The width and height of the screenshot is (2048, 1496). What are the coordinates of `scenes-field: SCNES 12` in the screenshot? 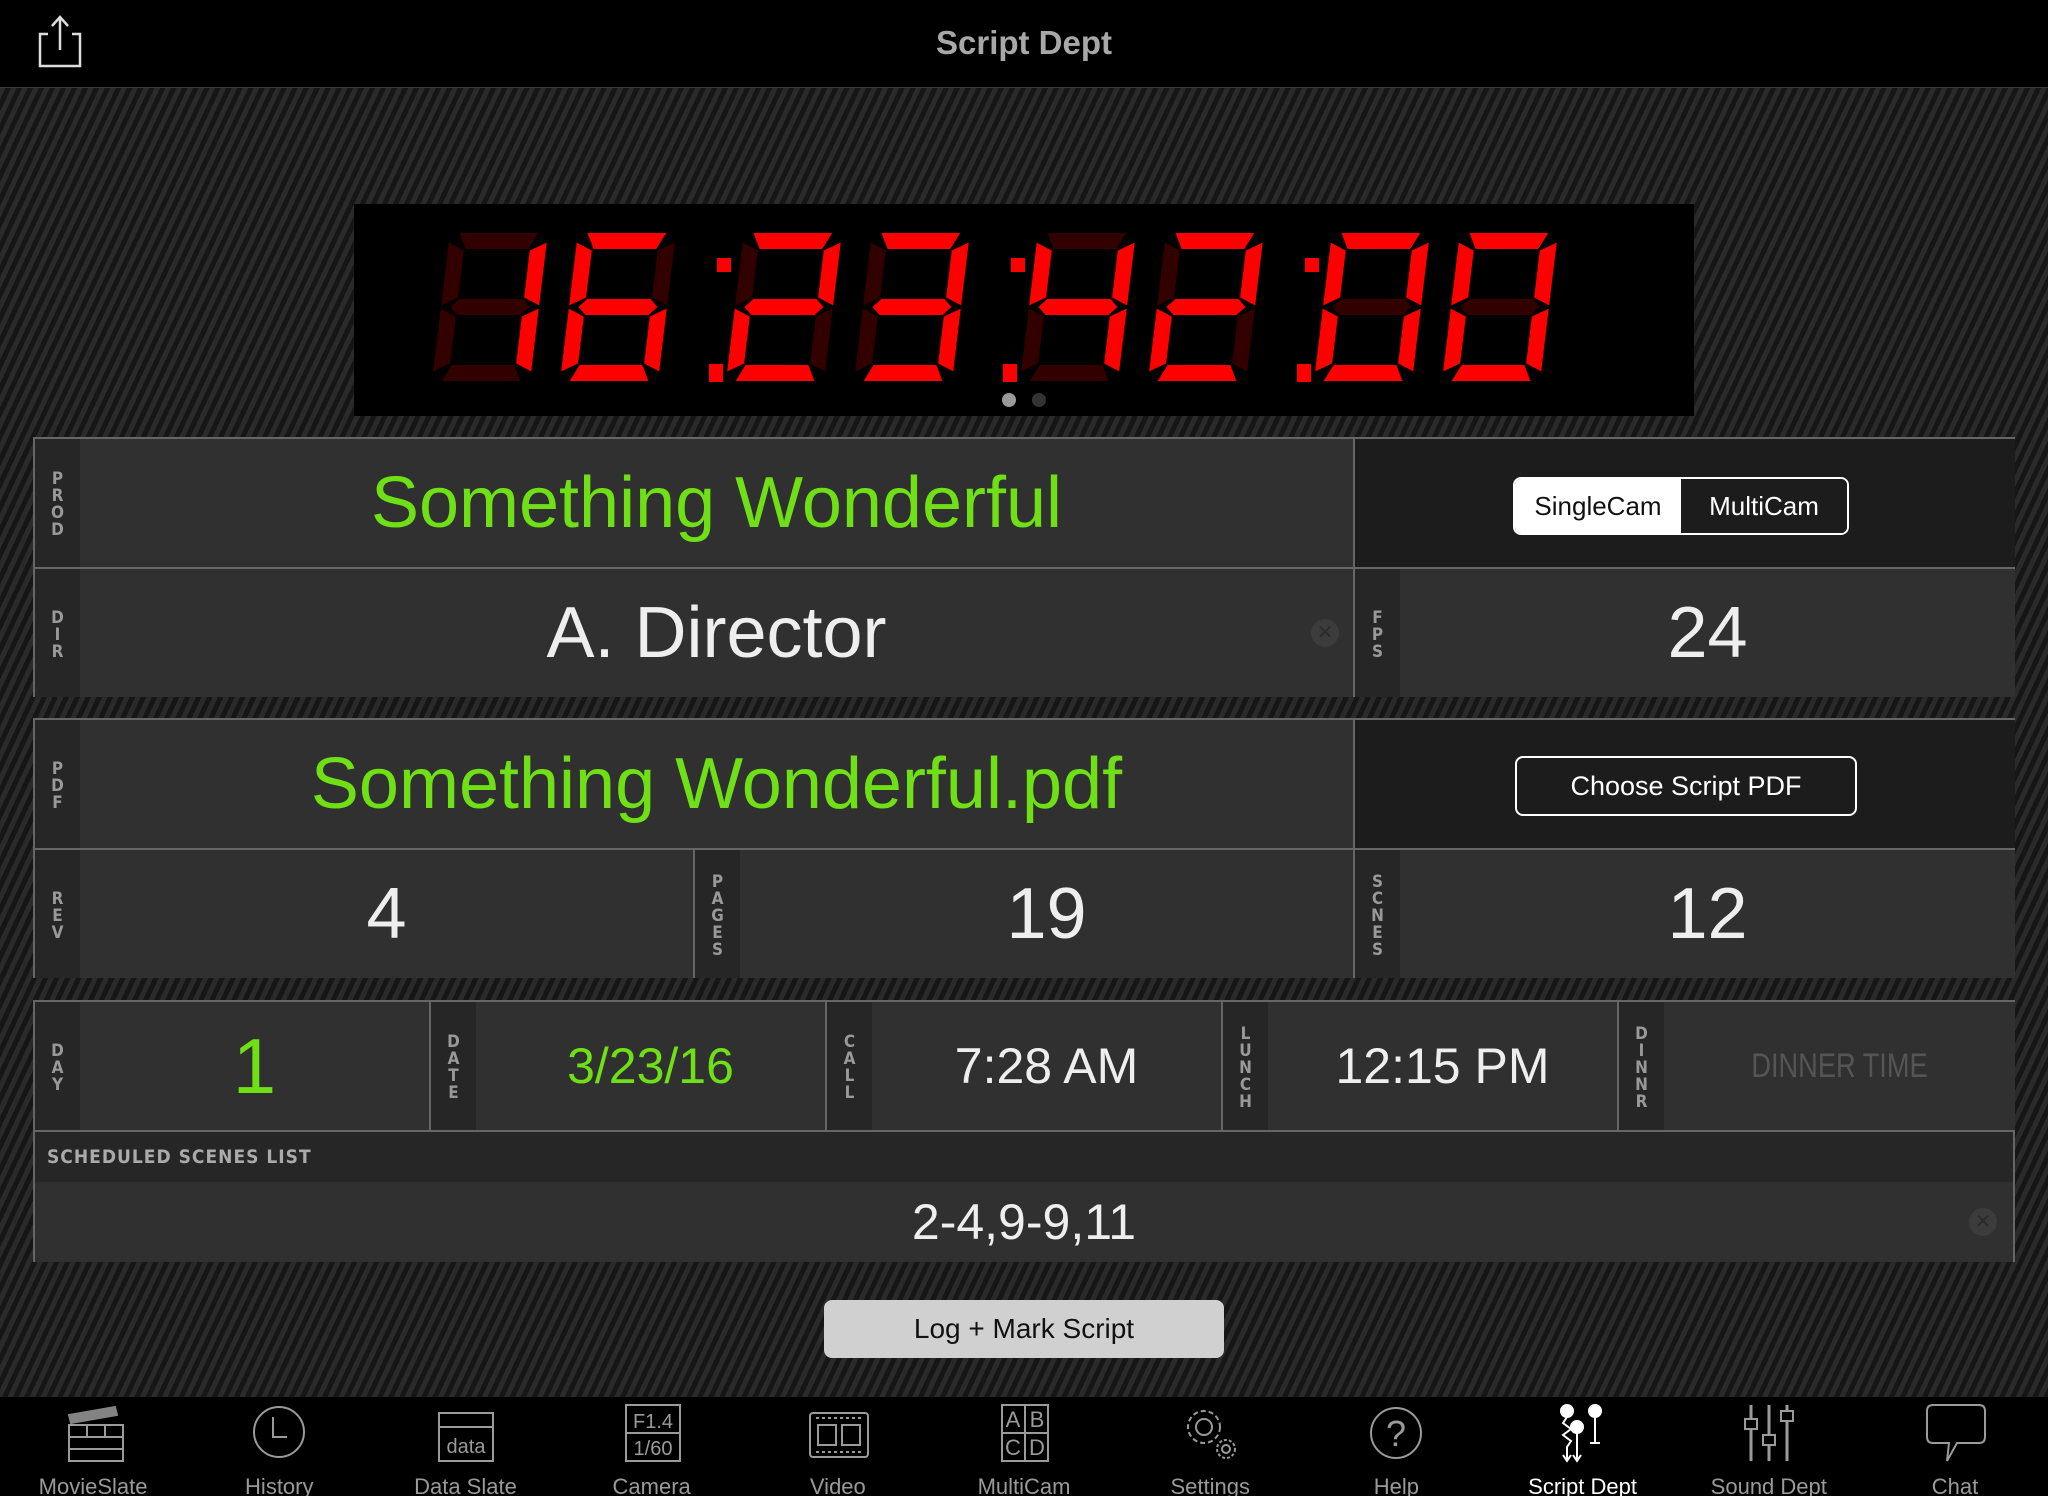 It's located at (1685, 914).